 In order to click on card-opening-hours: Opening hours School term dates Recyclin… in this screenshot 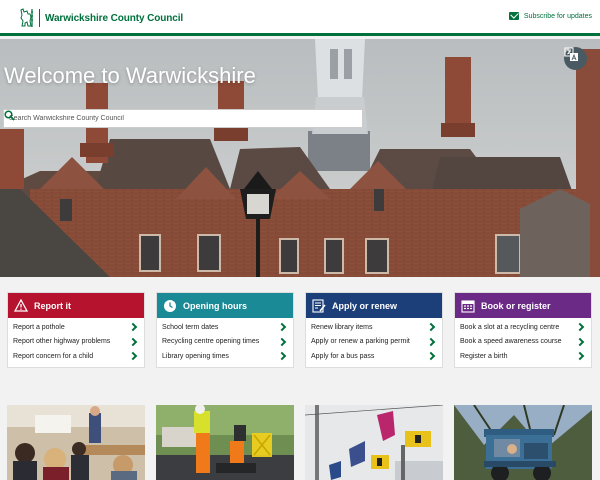, I will do `click(225, 330)`.